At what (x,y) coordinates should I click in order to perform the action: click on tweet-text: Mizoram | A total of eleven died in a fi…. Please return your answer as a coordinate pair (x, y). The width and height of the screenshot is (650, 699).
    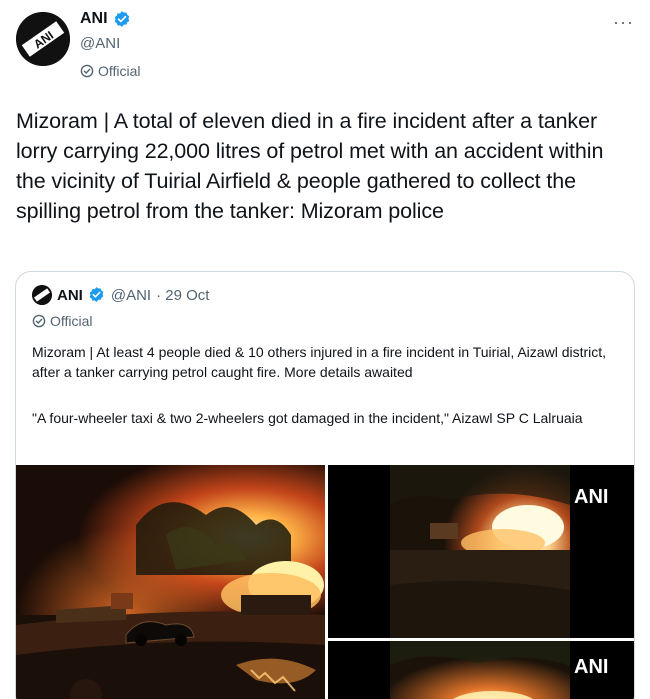
    Looking at the image, I should click on (310, 166).